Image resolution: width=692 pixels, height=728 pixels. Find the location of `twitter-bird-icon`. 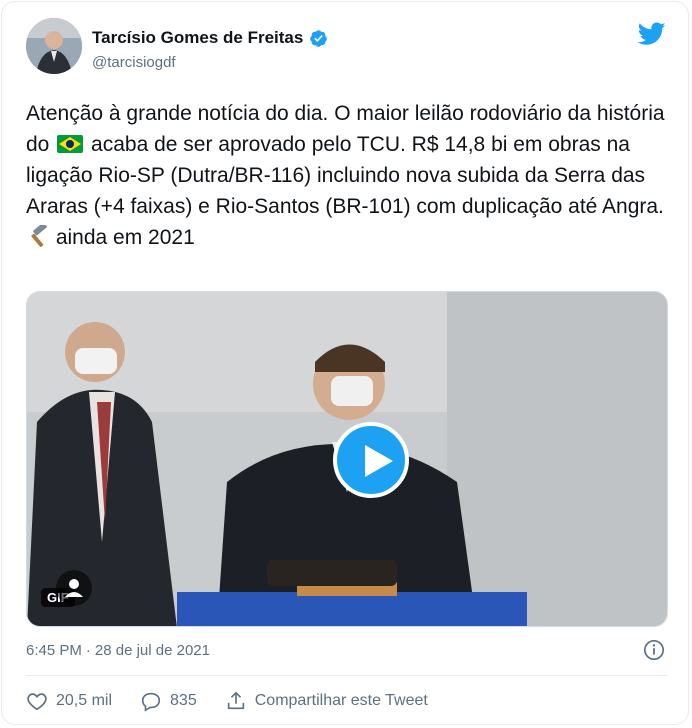

twitter-bird-icon is located at coordinates (652, 34).